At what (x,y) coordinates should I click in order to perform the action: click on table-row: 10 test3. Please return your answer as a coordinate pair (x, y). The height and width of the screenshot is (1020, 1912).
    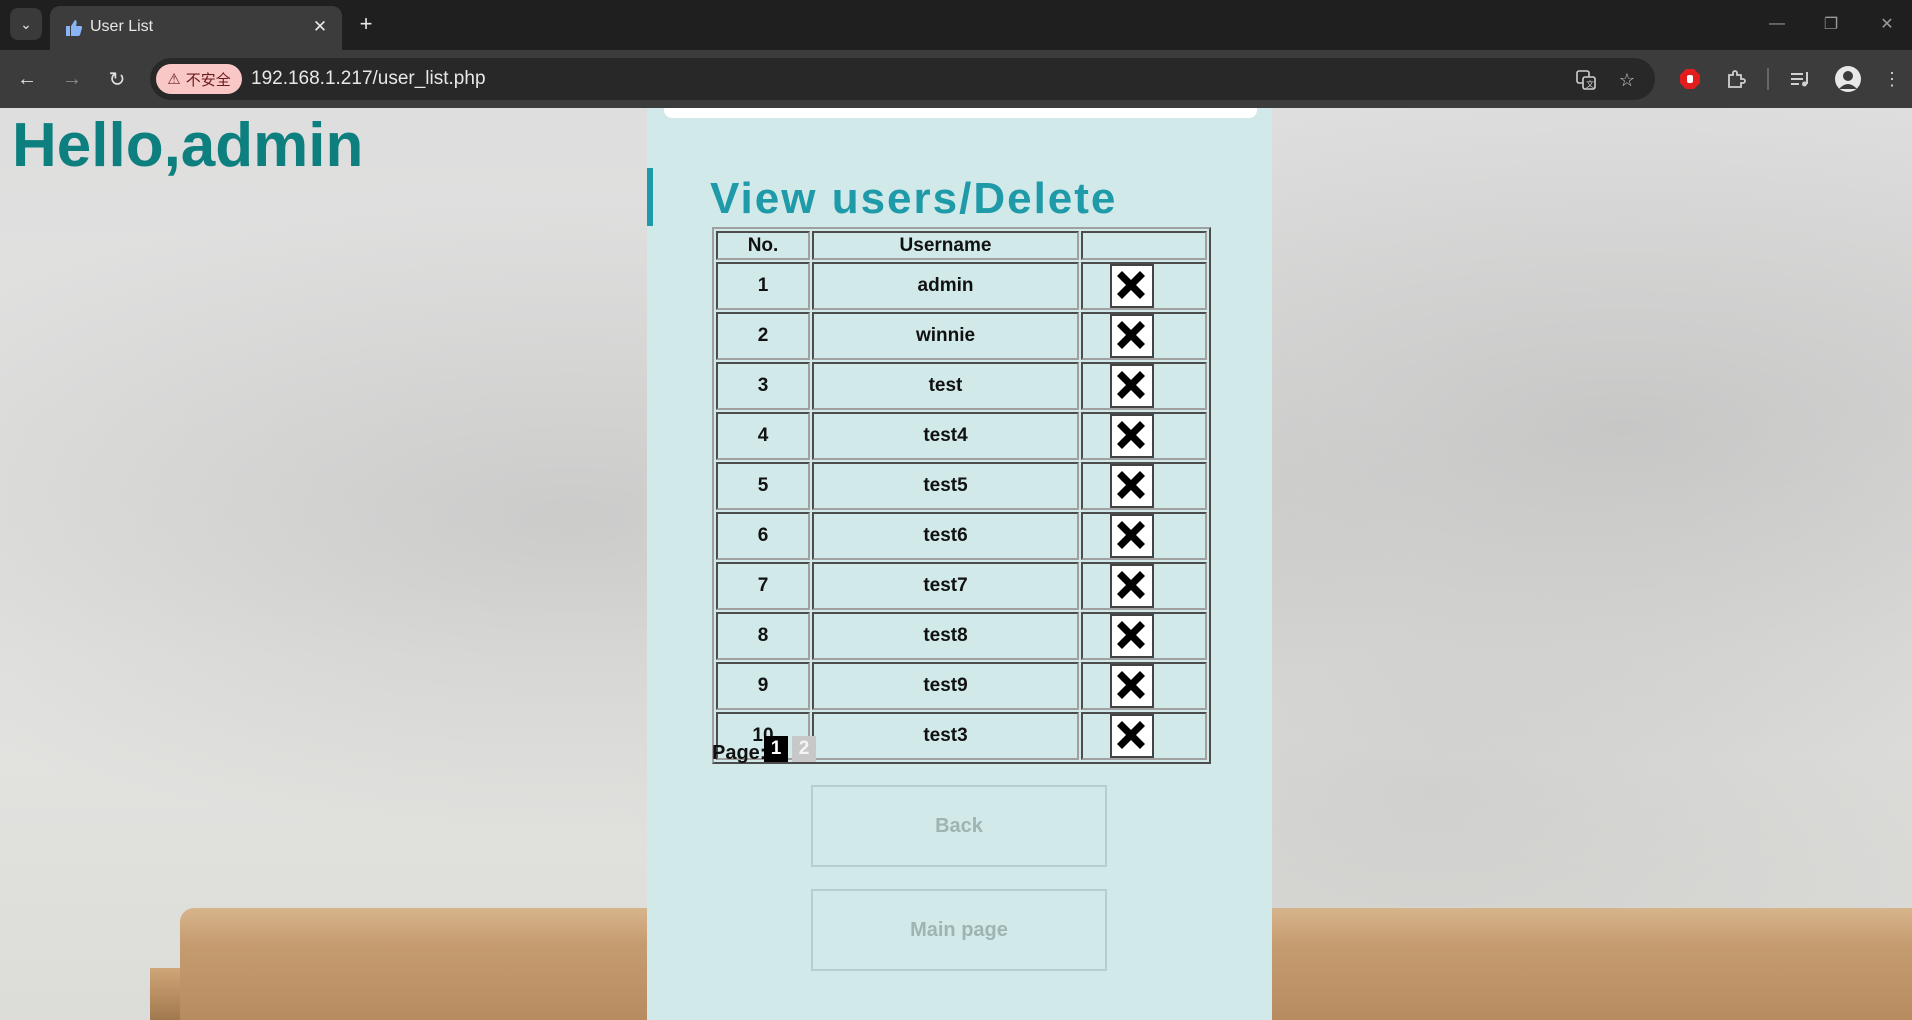
    Looking at the image, I should click on (961, 736).